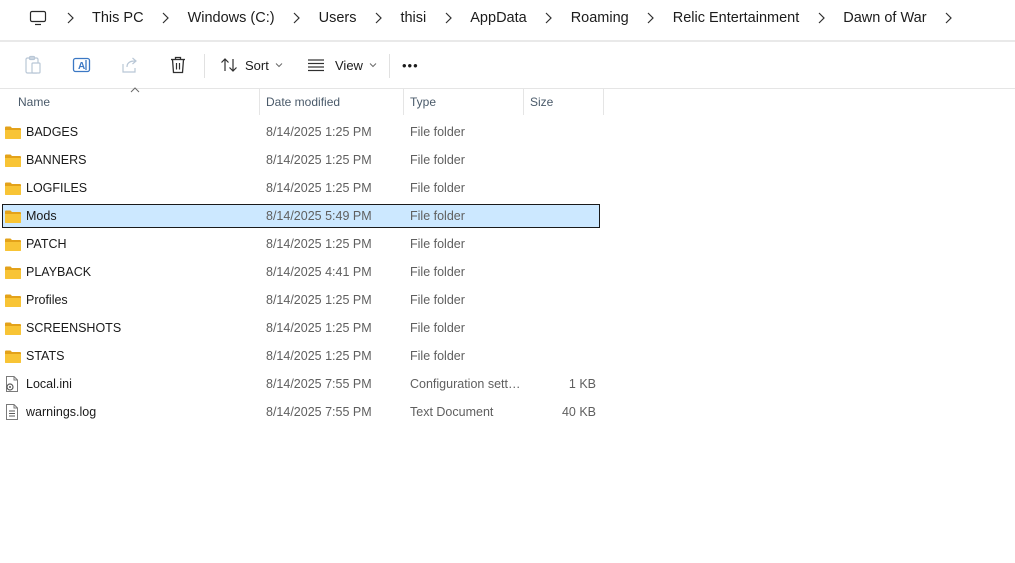  Describe the element at coordinates (47, 300) in the screenshot. I see `file-name: Profiles` at that location.